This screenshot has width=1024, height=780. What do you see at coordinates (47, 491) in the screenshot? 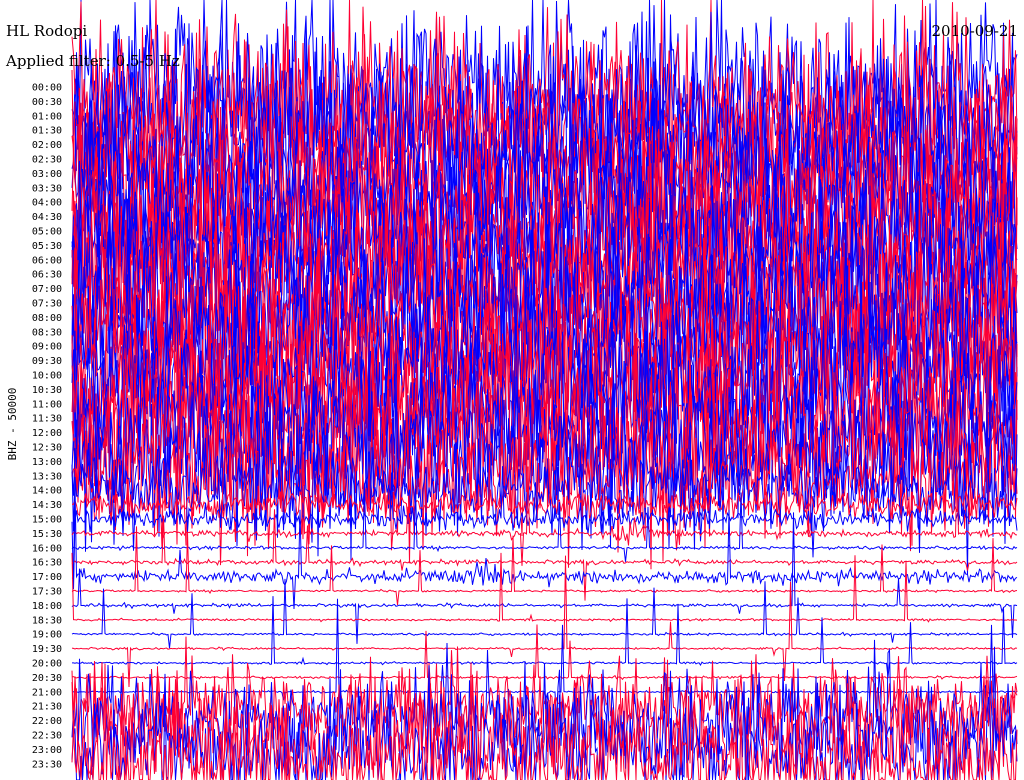
I see `time-label: 14:00` at bounding box center [47, 491].